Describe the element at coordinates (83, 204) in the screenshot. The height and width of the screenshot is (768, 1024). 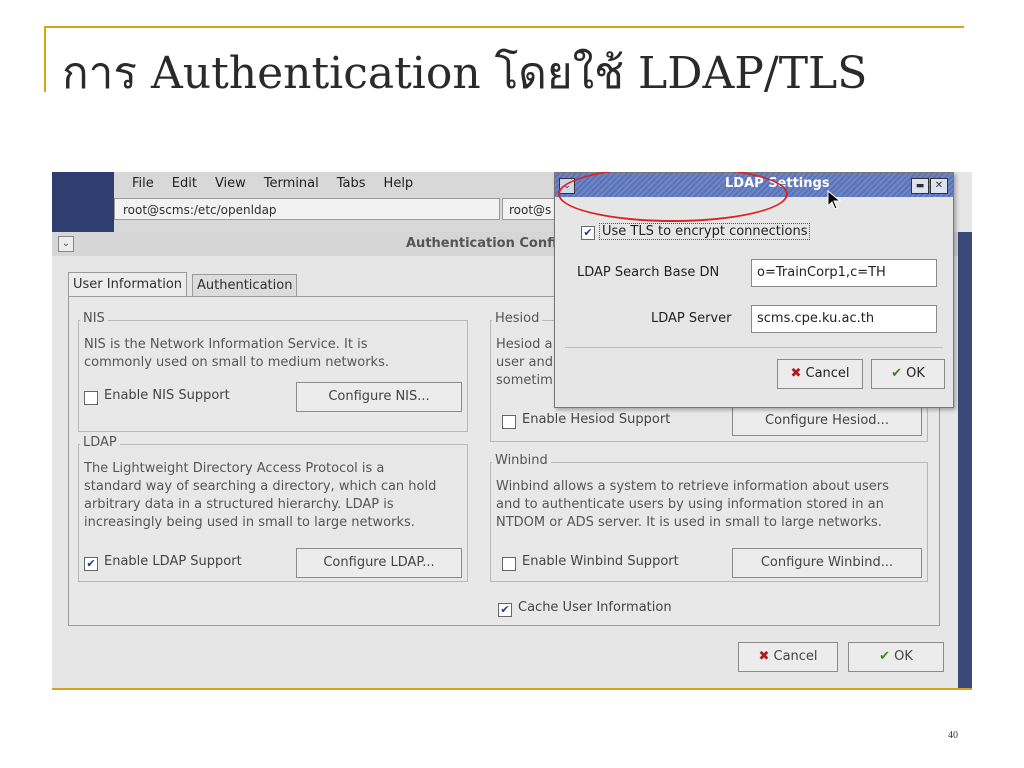
I see `desktop-background` at that location.